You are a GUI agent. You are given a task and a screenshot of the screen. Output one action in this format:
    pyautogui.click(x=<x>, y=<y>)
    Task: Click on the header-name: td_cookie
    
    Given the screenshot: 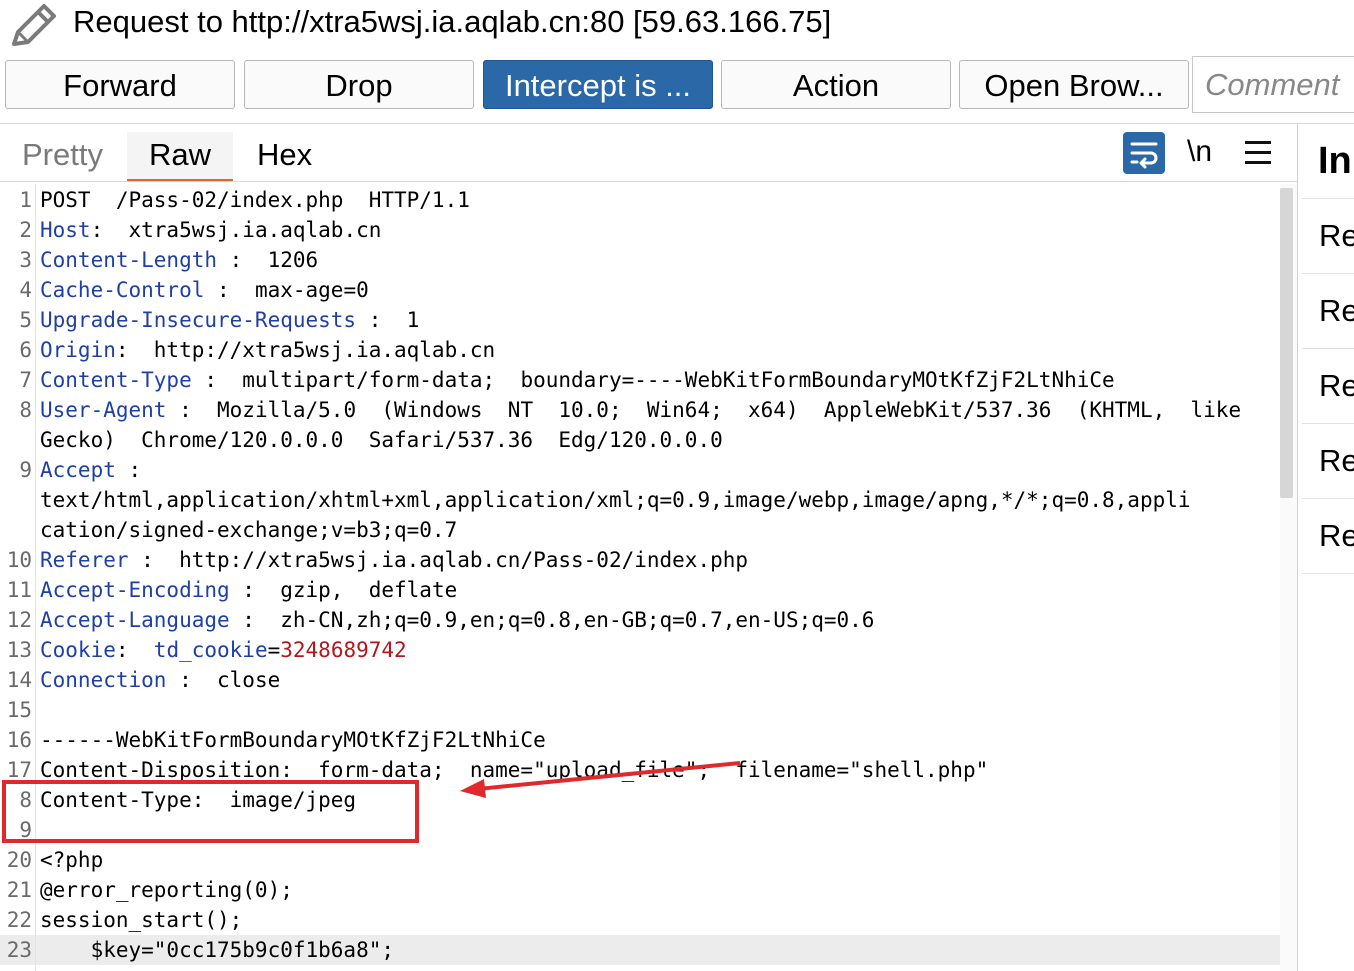 What is the action you would take?
    pyautogui.click(x=210, y=650)
    